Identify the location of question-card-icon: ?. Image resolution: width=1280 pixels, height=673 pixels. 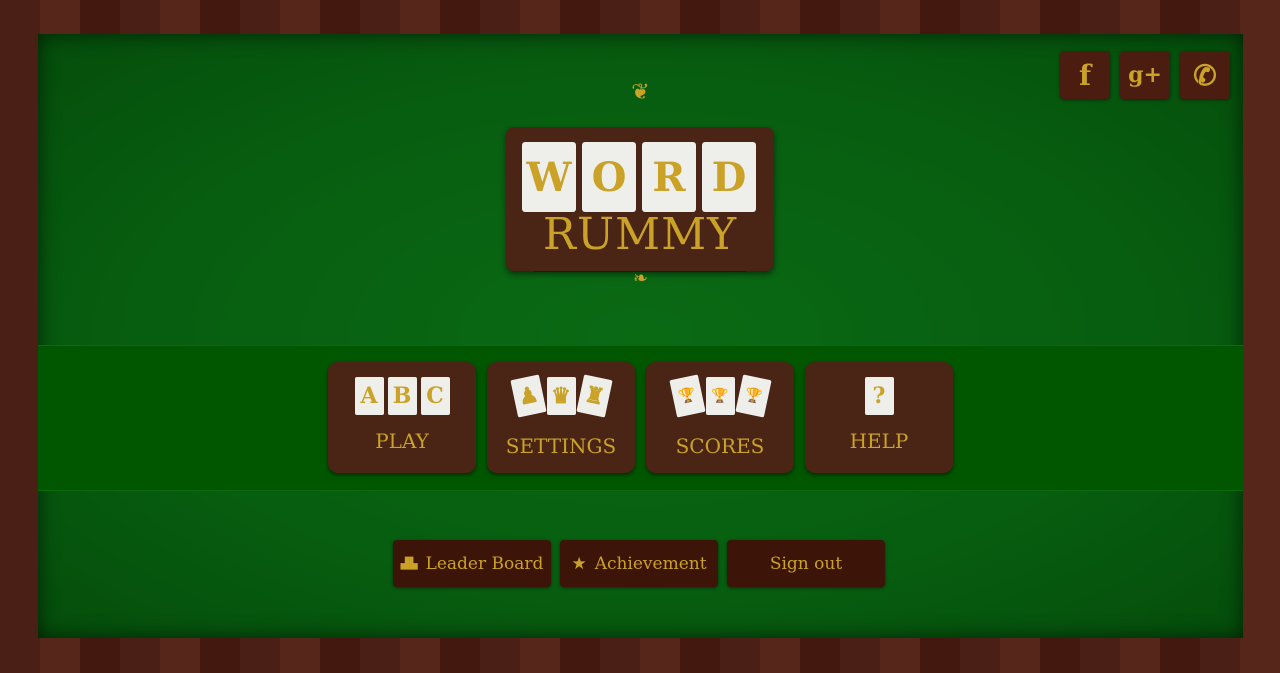
(879, 396).